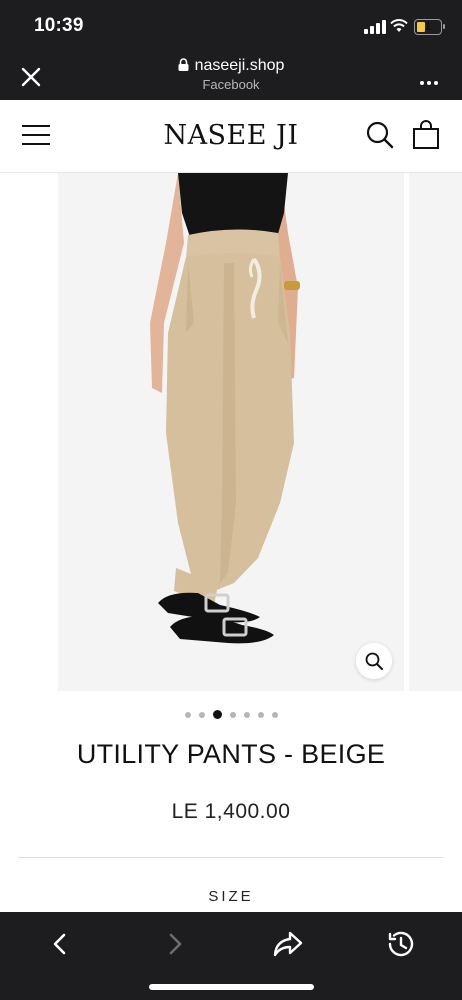  I want to click on next-product-image, so click(435, 432).